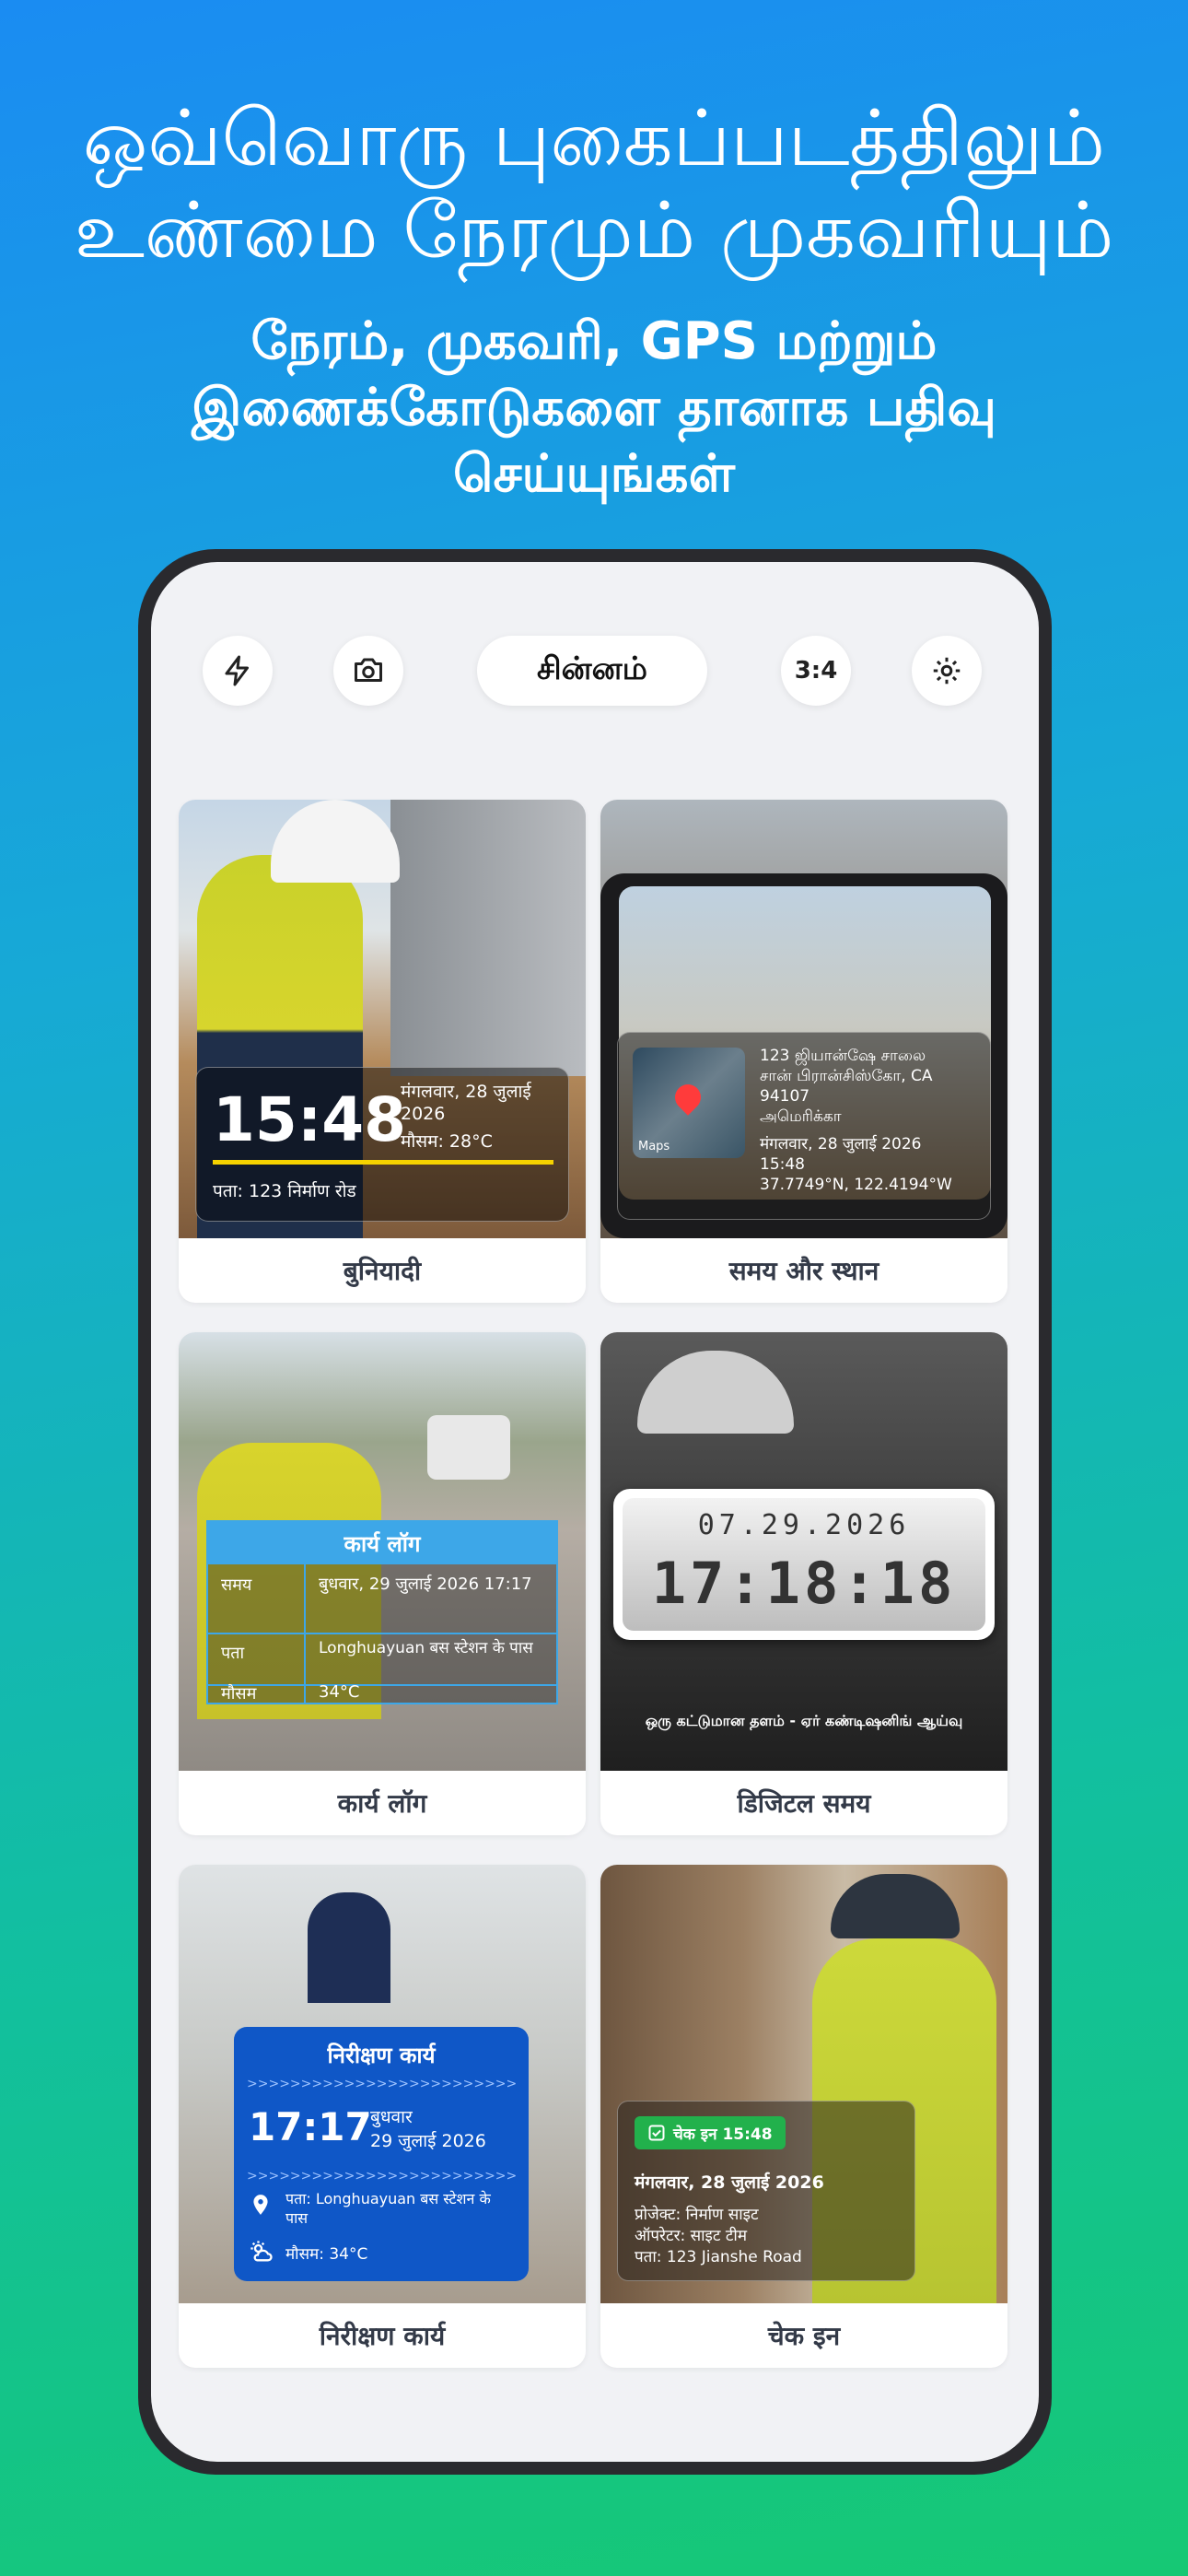 This screenshot has width=1188, height=2576. I want to click on card-label: बुनियादी, so click(382, 1271).